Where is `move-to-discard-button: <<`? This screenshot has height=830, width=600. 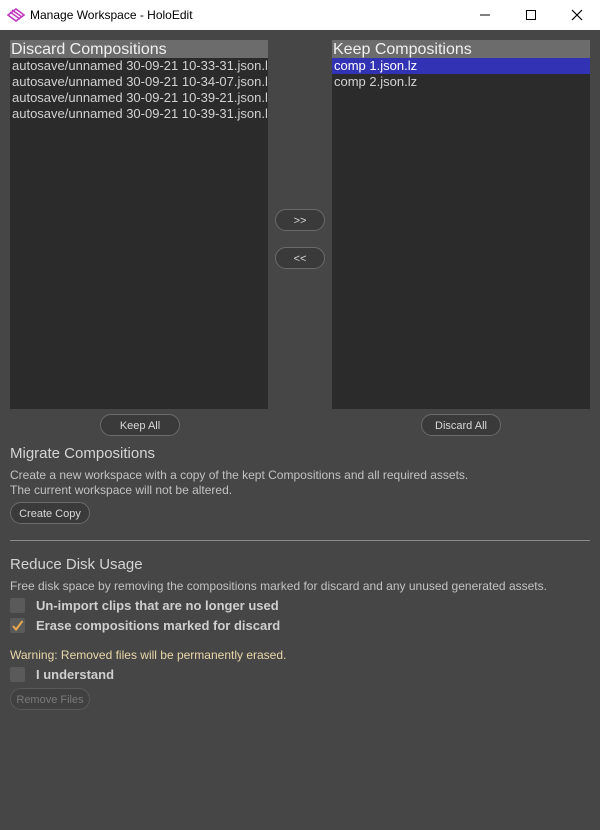 move-to-discard-button: << is located at coordinates (300, 258).